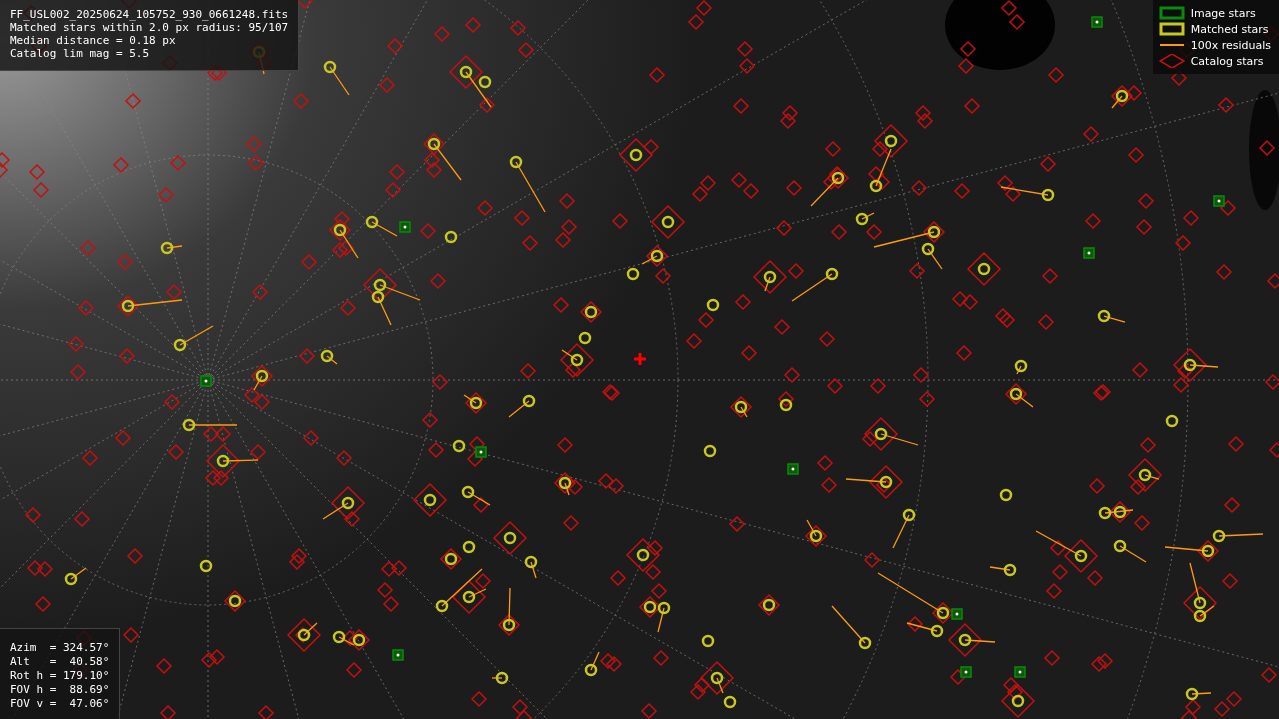 This screenshot has height=719, width=1279. What do you see at coordinates (60, 690) in the screenshot?
I see `pointing-text: FOV h = 88.69°` at bounding box center [60, 690].